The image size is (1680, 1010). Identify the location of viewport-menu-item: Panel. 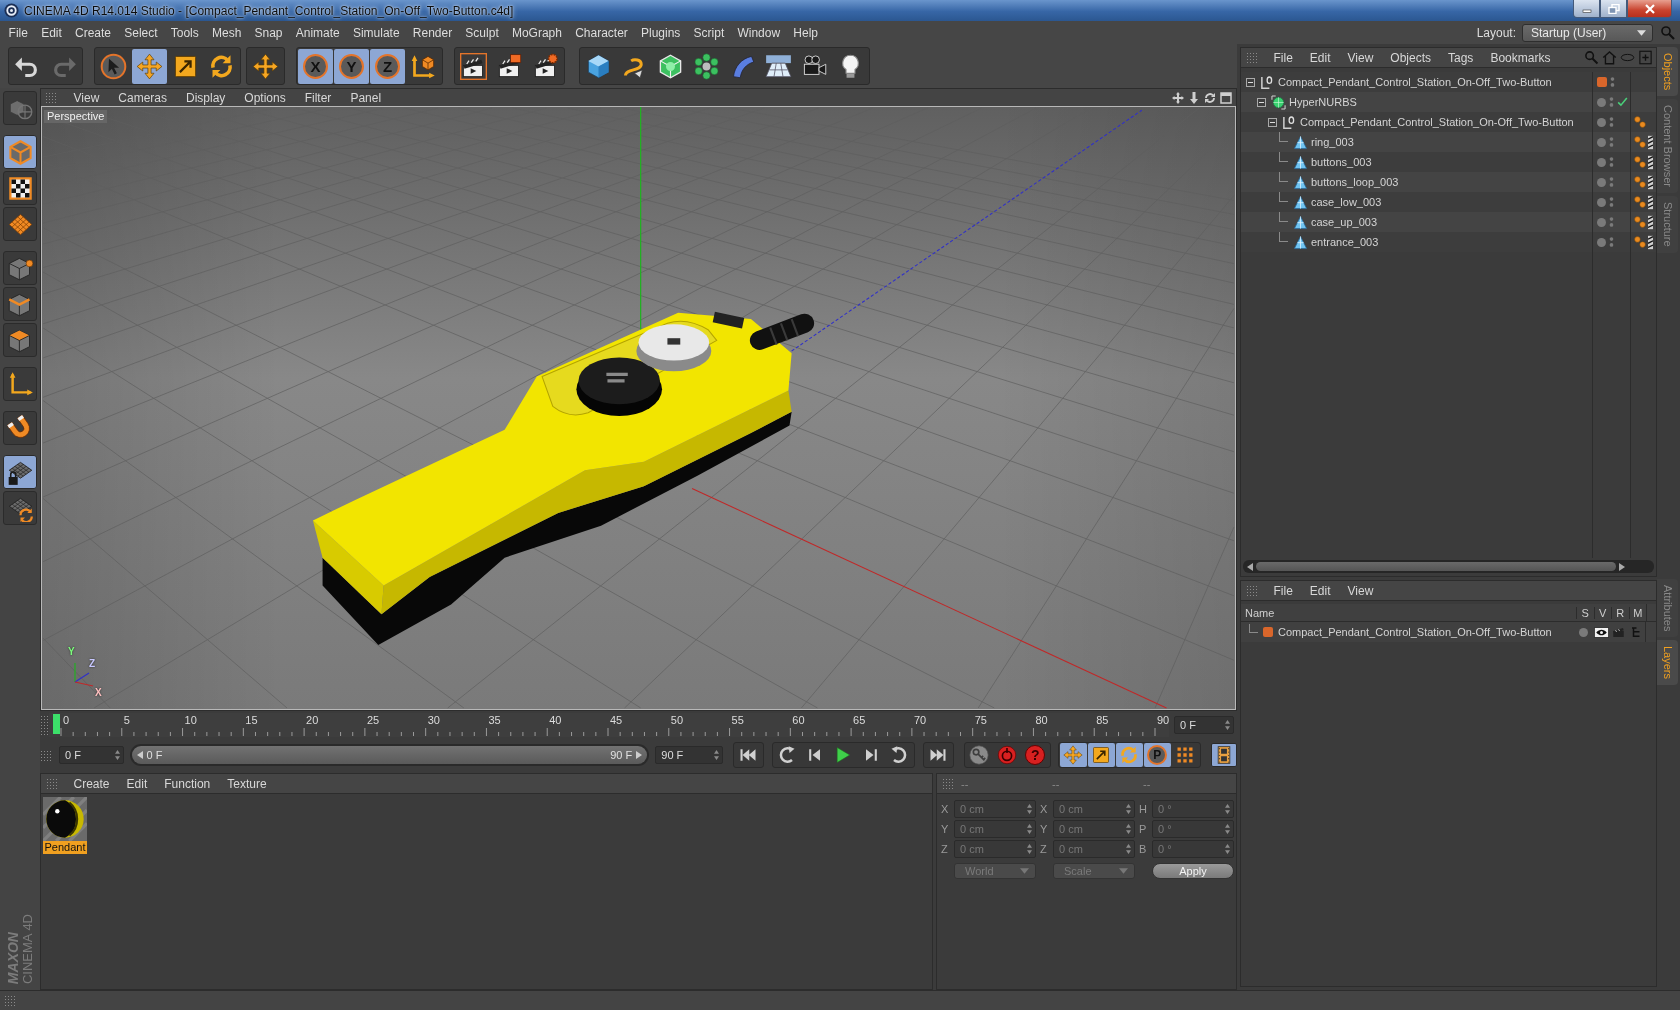
(365, 97).